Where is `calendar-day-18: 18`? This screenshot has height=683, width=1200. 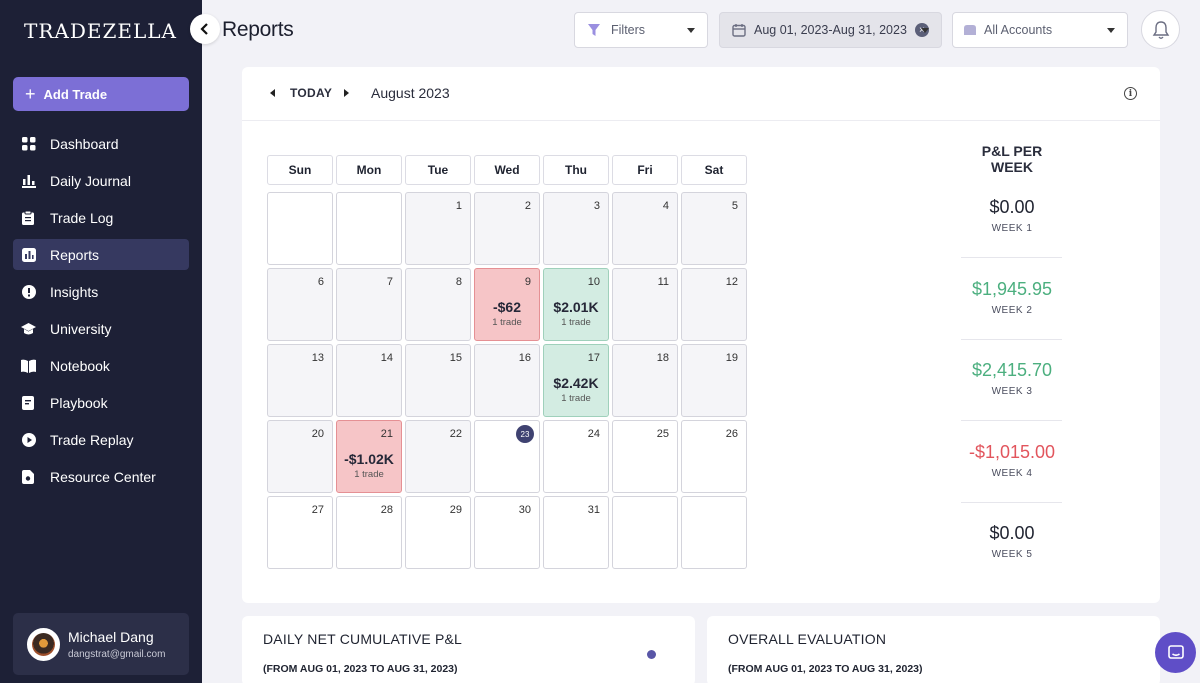 calendar-day-18: 18 is located at coordinates (645, 380).